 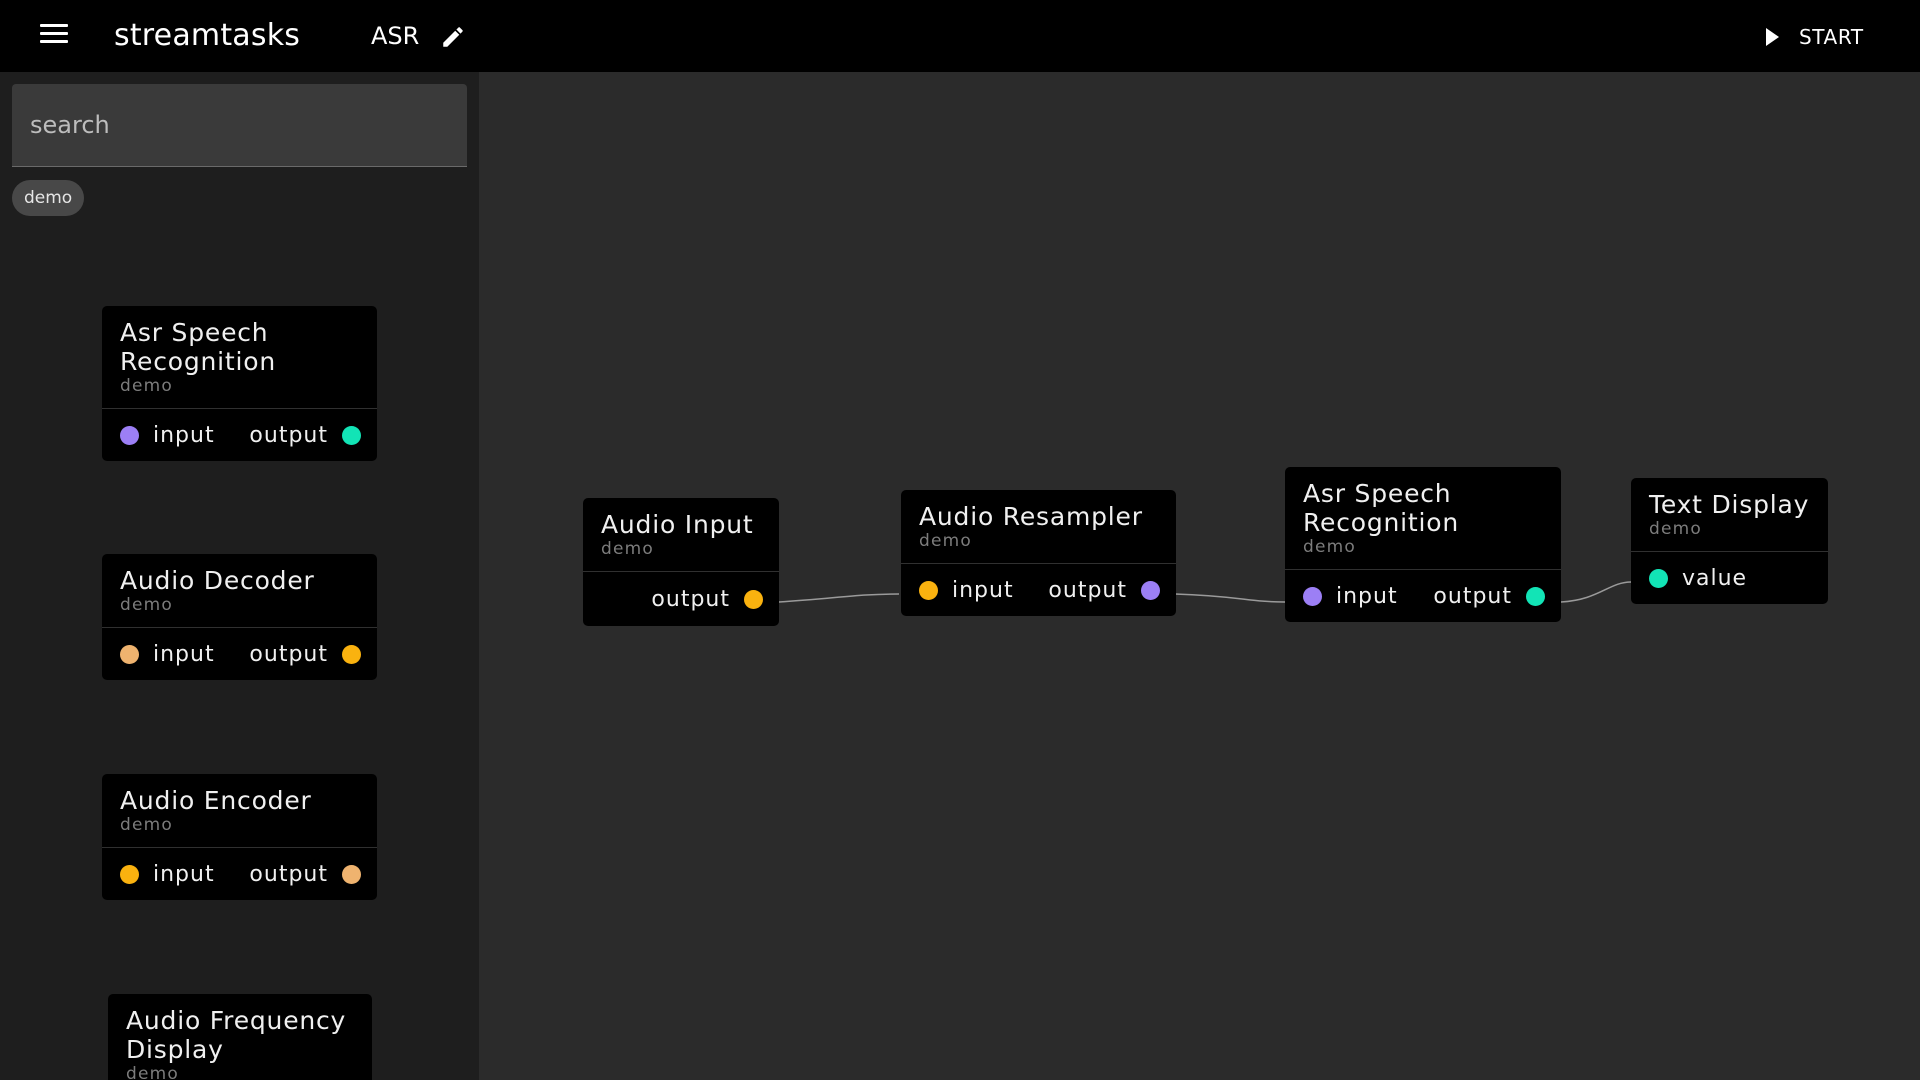 What do you see at coordinates (960, 36) in the screenshot?
I see `app-bar: streamtasks ASR START` at bounding box center [960, 36].